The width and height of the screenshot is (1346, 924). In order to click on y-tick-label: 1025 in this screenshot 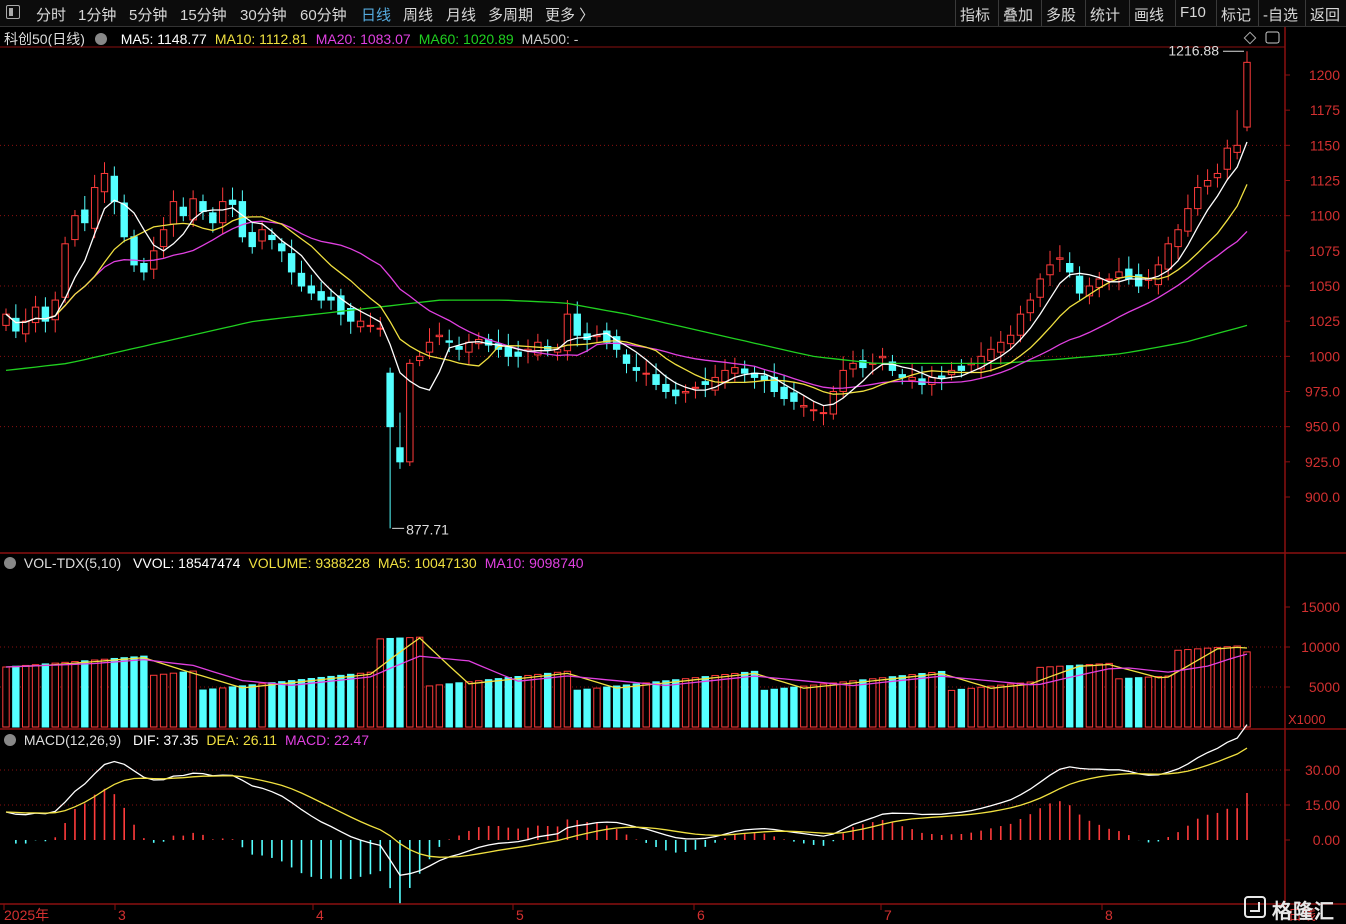, I will do `click(1324, 321)`.